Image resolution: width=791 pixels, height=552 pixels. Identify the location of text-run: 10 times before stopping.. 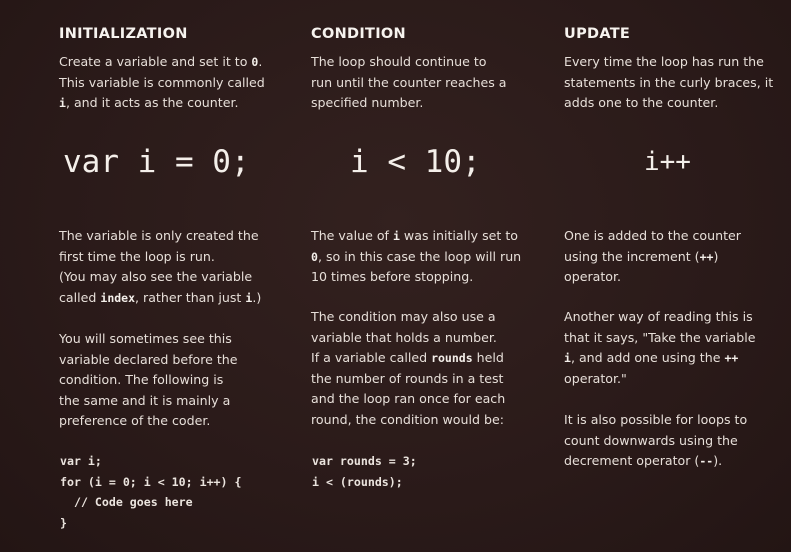
(392, 276).